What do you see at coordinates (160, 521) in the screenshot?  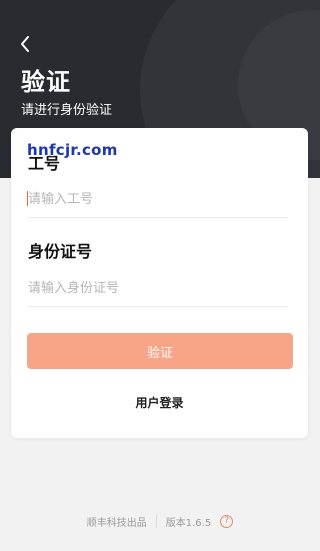 I see `footer: 顺丰科技出品 版本1.6.5 ?` at bounding box center [160, 521].